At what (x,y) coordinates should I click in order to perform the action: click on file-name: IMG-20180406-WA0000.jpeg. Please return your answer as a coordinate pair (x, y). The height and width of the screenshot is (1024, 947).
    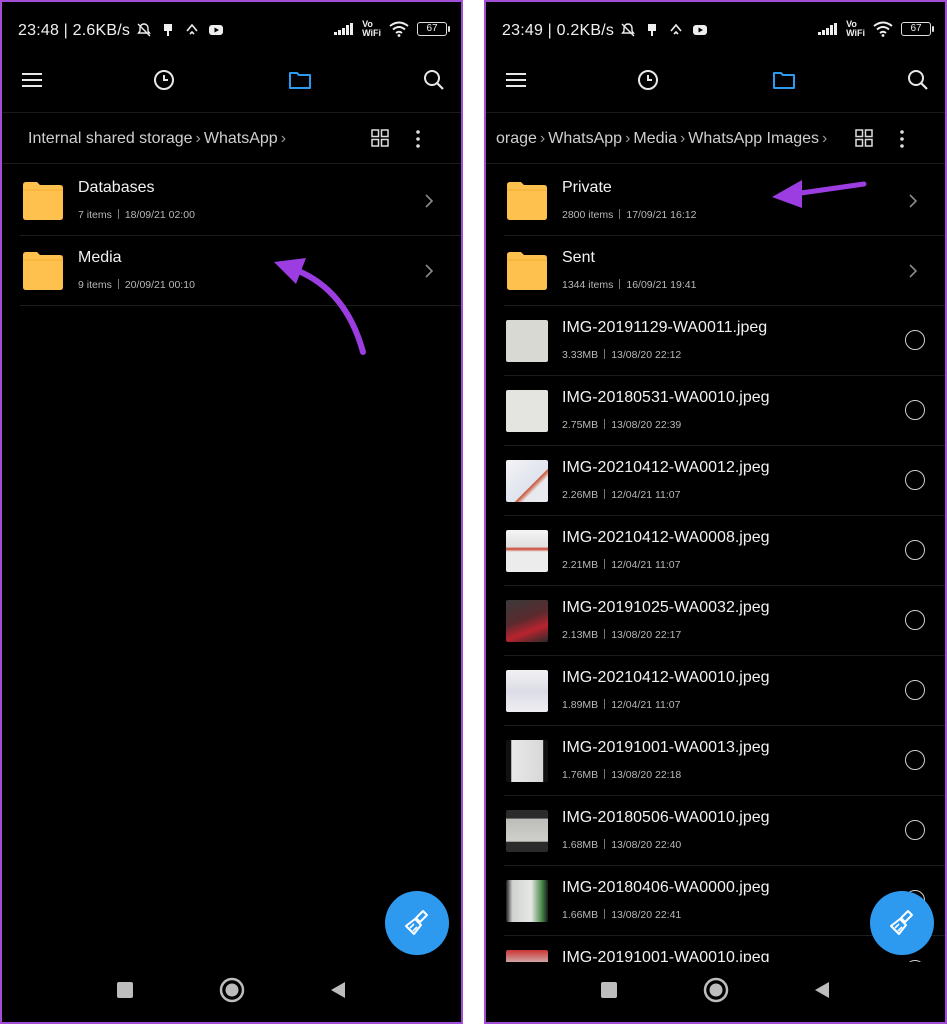
    Looking at the image, I should click on (666, 887).